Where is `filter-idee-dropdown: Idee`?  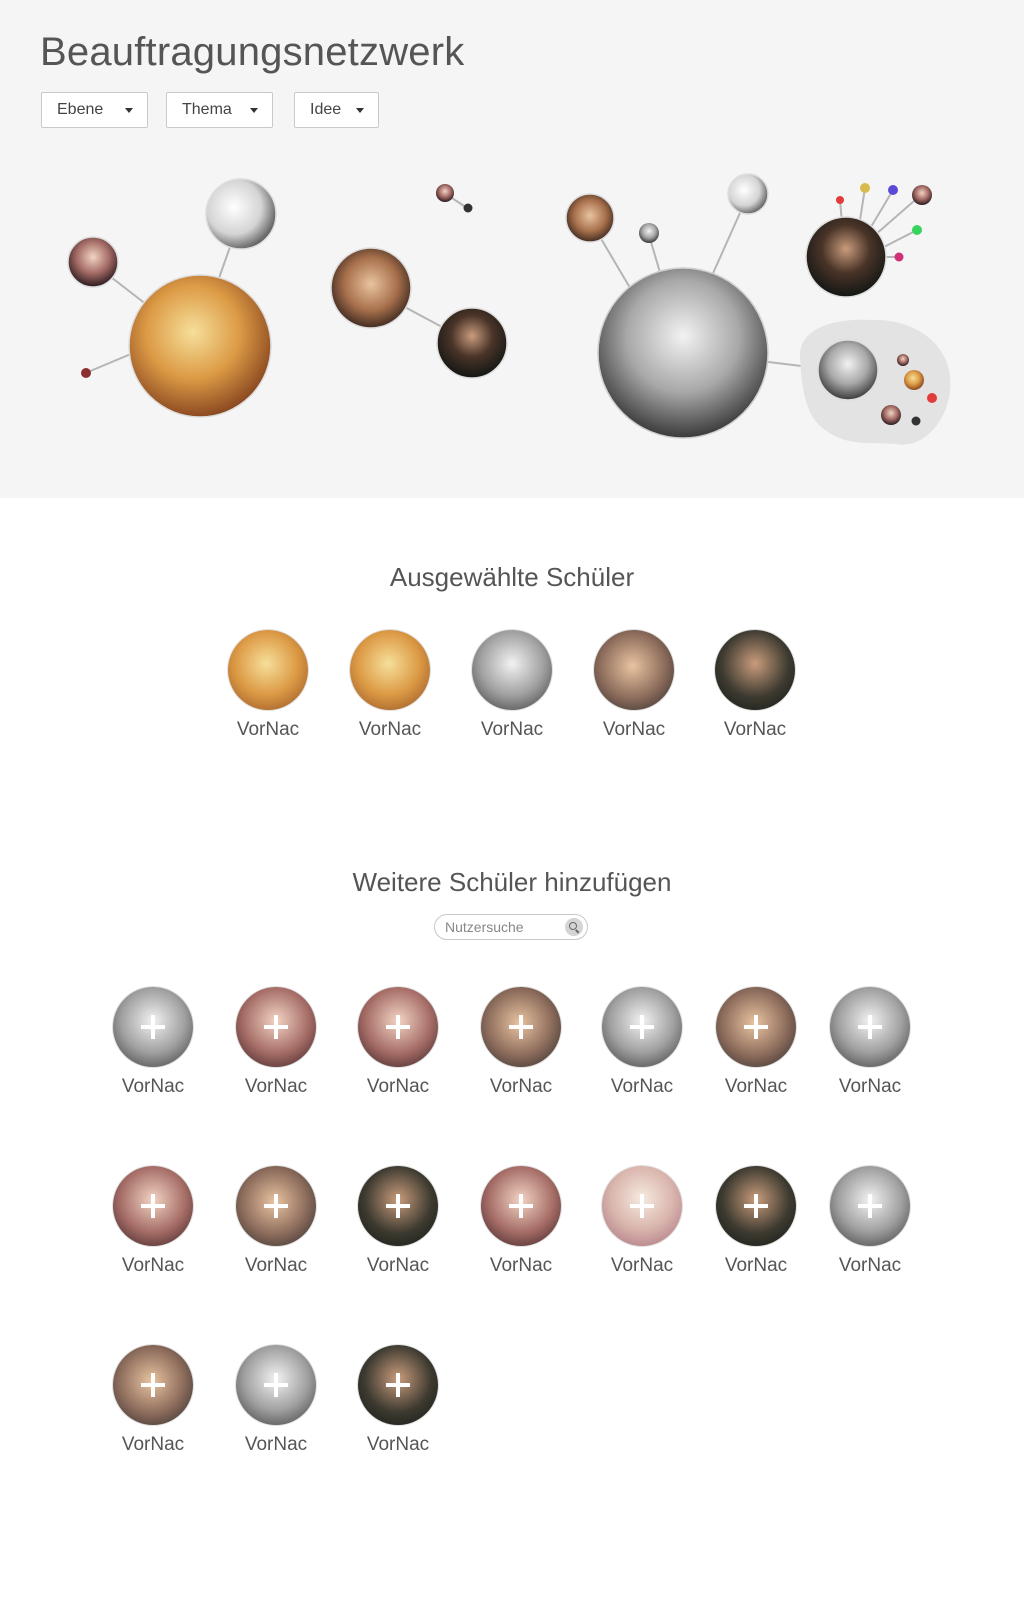
filter-idee-dropdown: Idee is located at coordinates (336, 110).